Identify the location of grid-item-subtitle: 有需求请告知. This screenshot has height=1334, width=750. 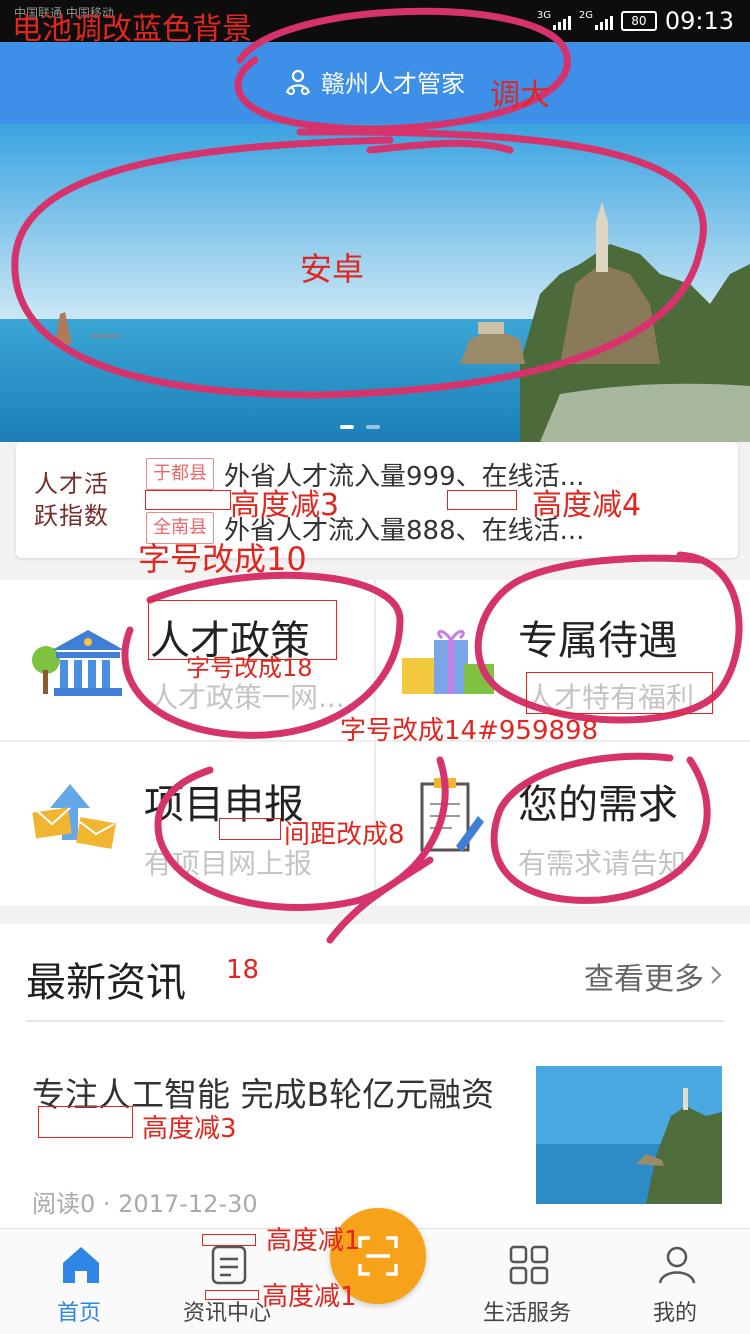
(602, 863).